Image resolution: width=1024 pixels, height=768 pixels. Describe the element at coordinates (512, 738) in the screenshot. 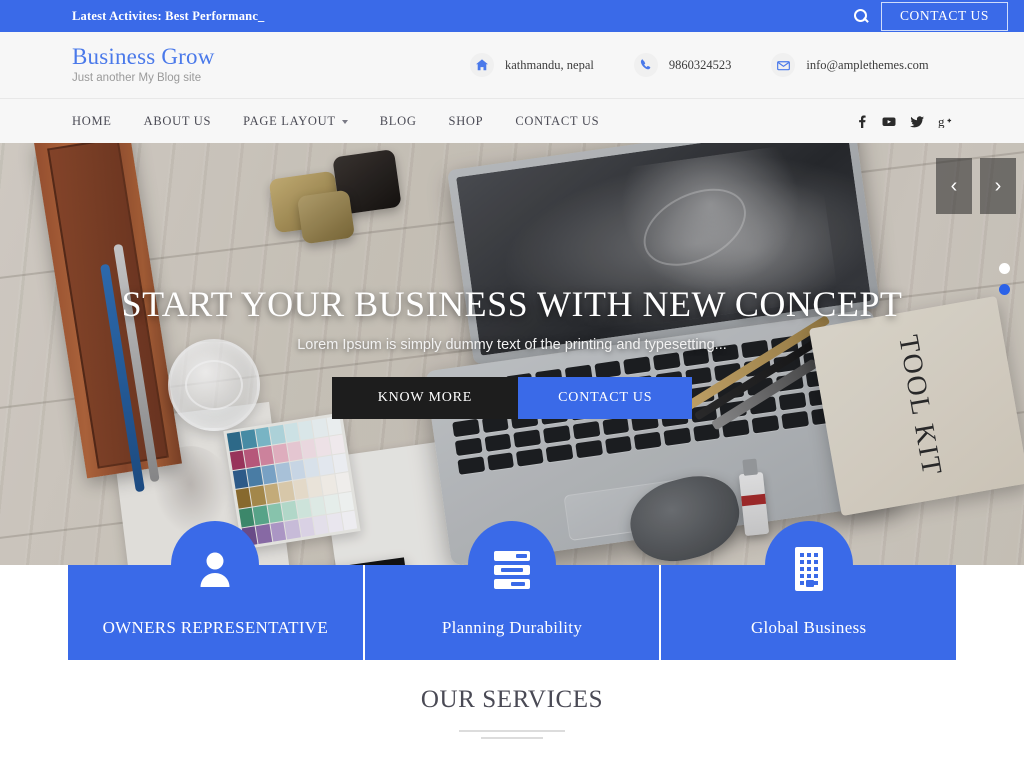

I see `divider-line-bottom` at that location.